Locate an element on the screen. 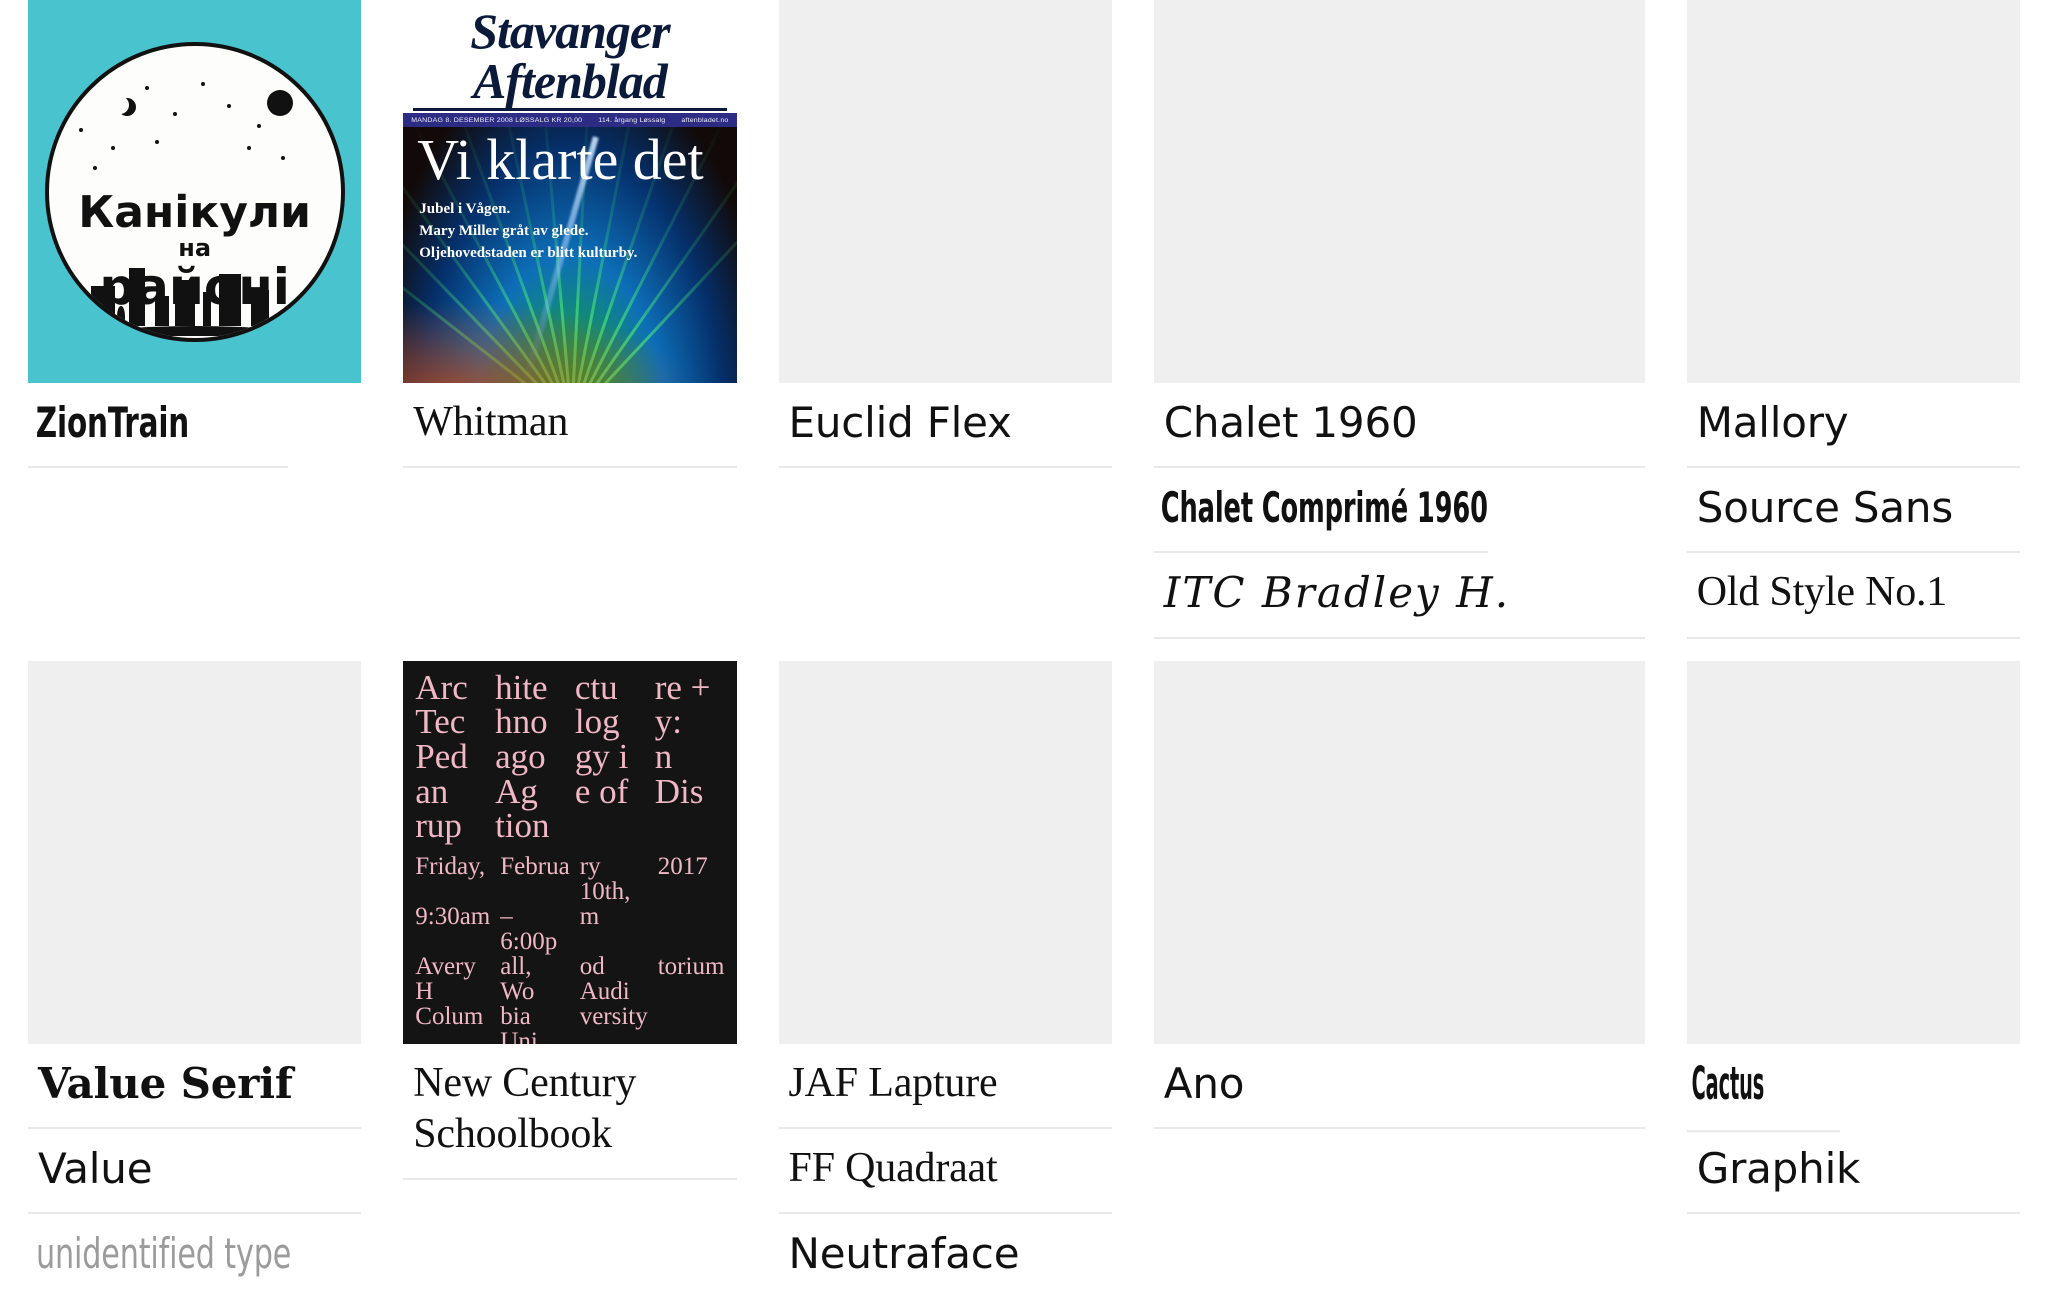 Image resolution: width=2048 pixels, height=1289 pixels. headline-cell: e of is located at coordinates (601, 791).